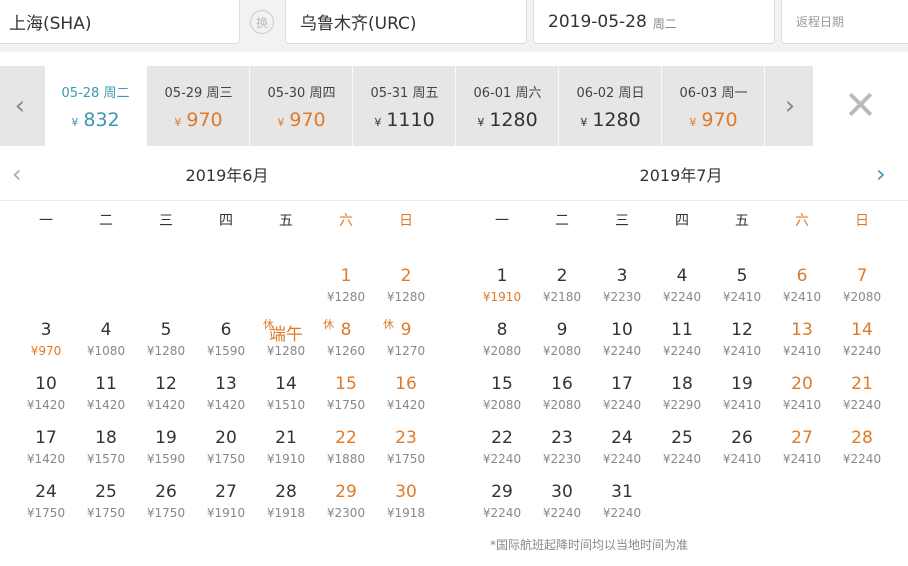 The height and width of the screenshot is (566, 908). What do you see at coordinates (346, 297) in the screenshot?
I see `day-price: ¥1280` at bounding box center [346, 297].